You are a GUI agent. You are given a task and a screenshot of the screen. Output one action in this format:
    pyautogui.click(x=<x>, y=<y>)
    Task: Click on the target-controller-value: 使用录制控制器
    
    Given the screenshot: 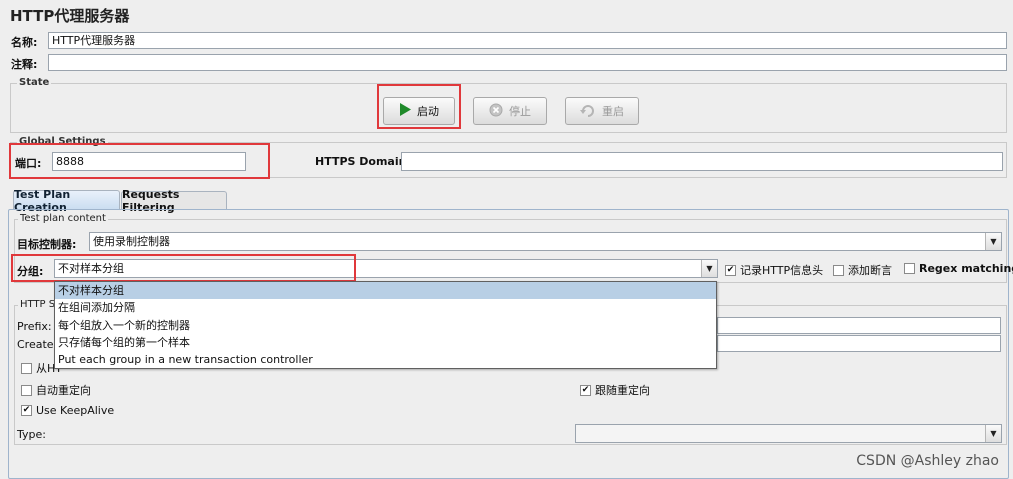 What is the action you would take?
    pyautogui.click(x=131, y=241)
    